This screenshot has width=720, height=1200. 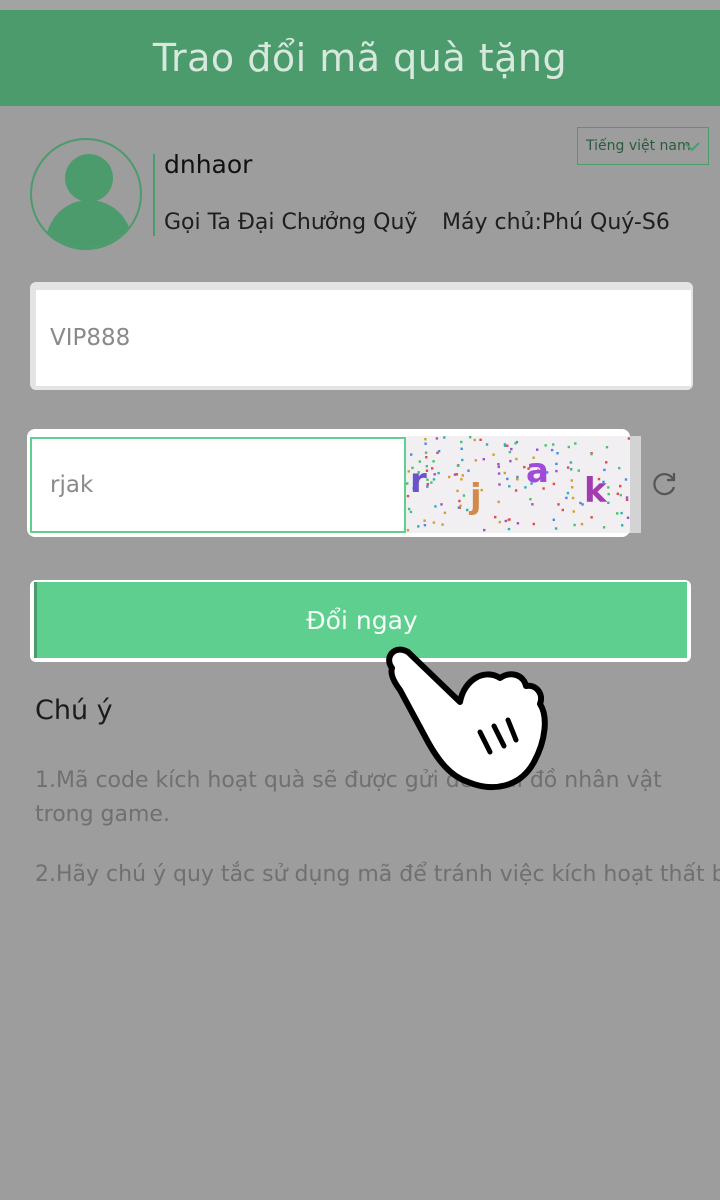 I want to click on captcha-letter: k, so click(x=596, y=491).